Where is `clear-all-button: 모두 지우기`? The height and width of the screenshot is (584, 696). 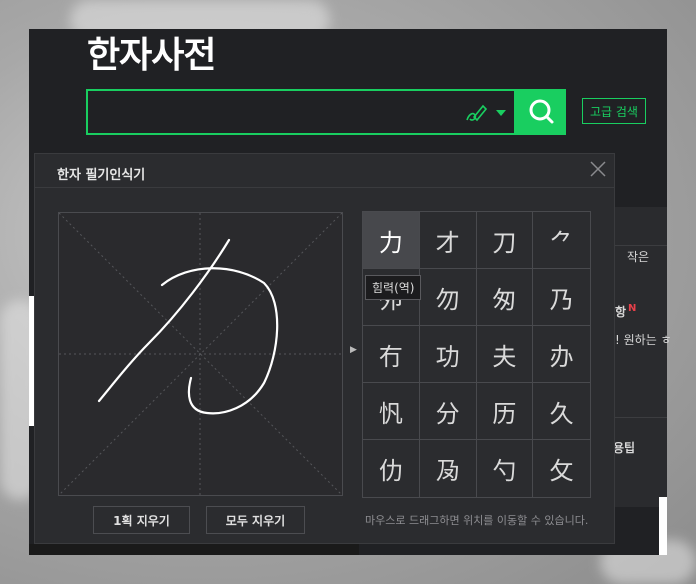 clear-all-button: 모두 지우기 is located at coordinates (255, 520).